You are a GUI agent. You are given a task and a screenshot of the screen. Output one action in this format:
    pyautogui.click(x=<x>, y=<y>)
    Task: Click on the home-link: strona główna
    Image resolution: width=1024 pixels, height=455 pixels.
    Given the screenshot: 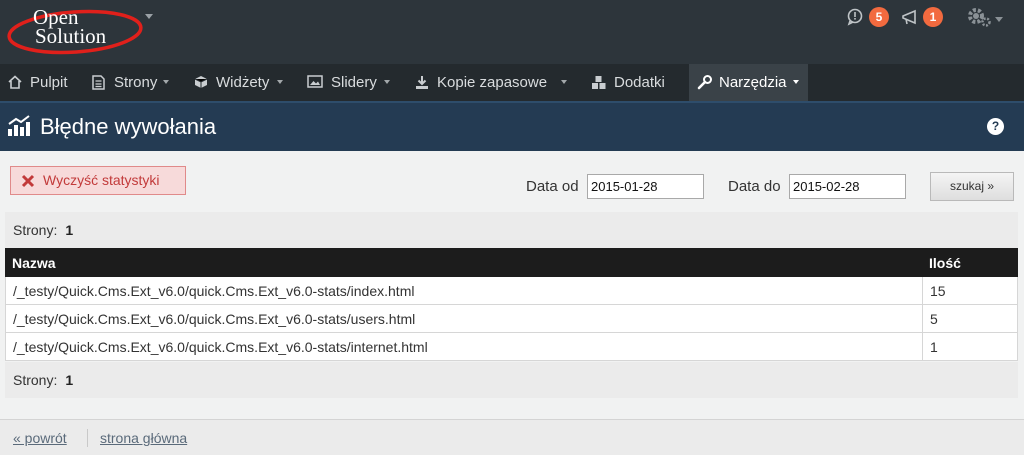 What is the action you would take?
    pyautogui.click(x=143, y=438)
    